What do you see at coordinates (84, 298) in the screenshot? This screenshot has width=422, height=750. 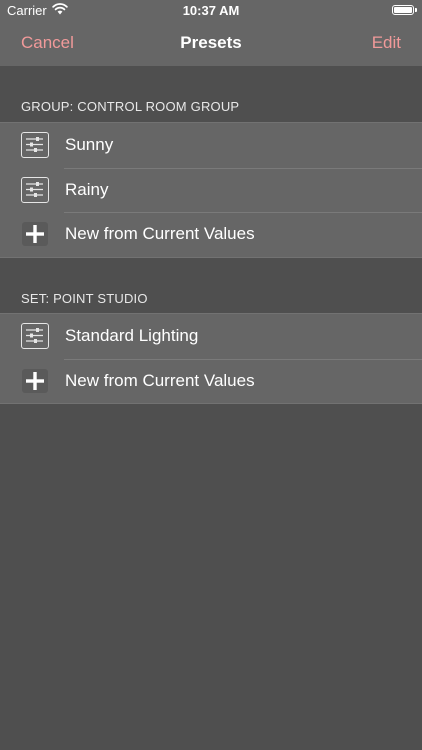 I see `section-header-set: SET: POINT STUDIO` at bounding box center [84, 298].